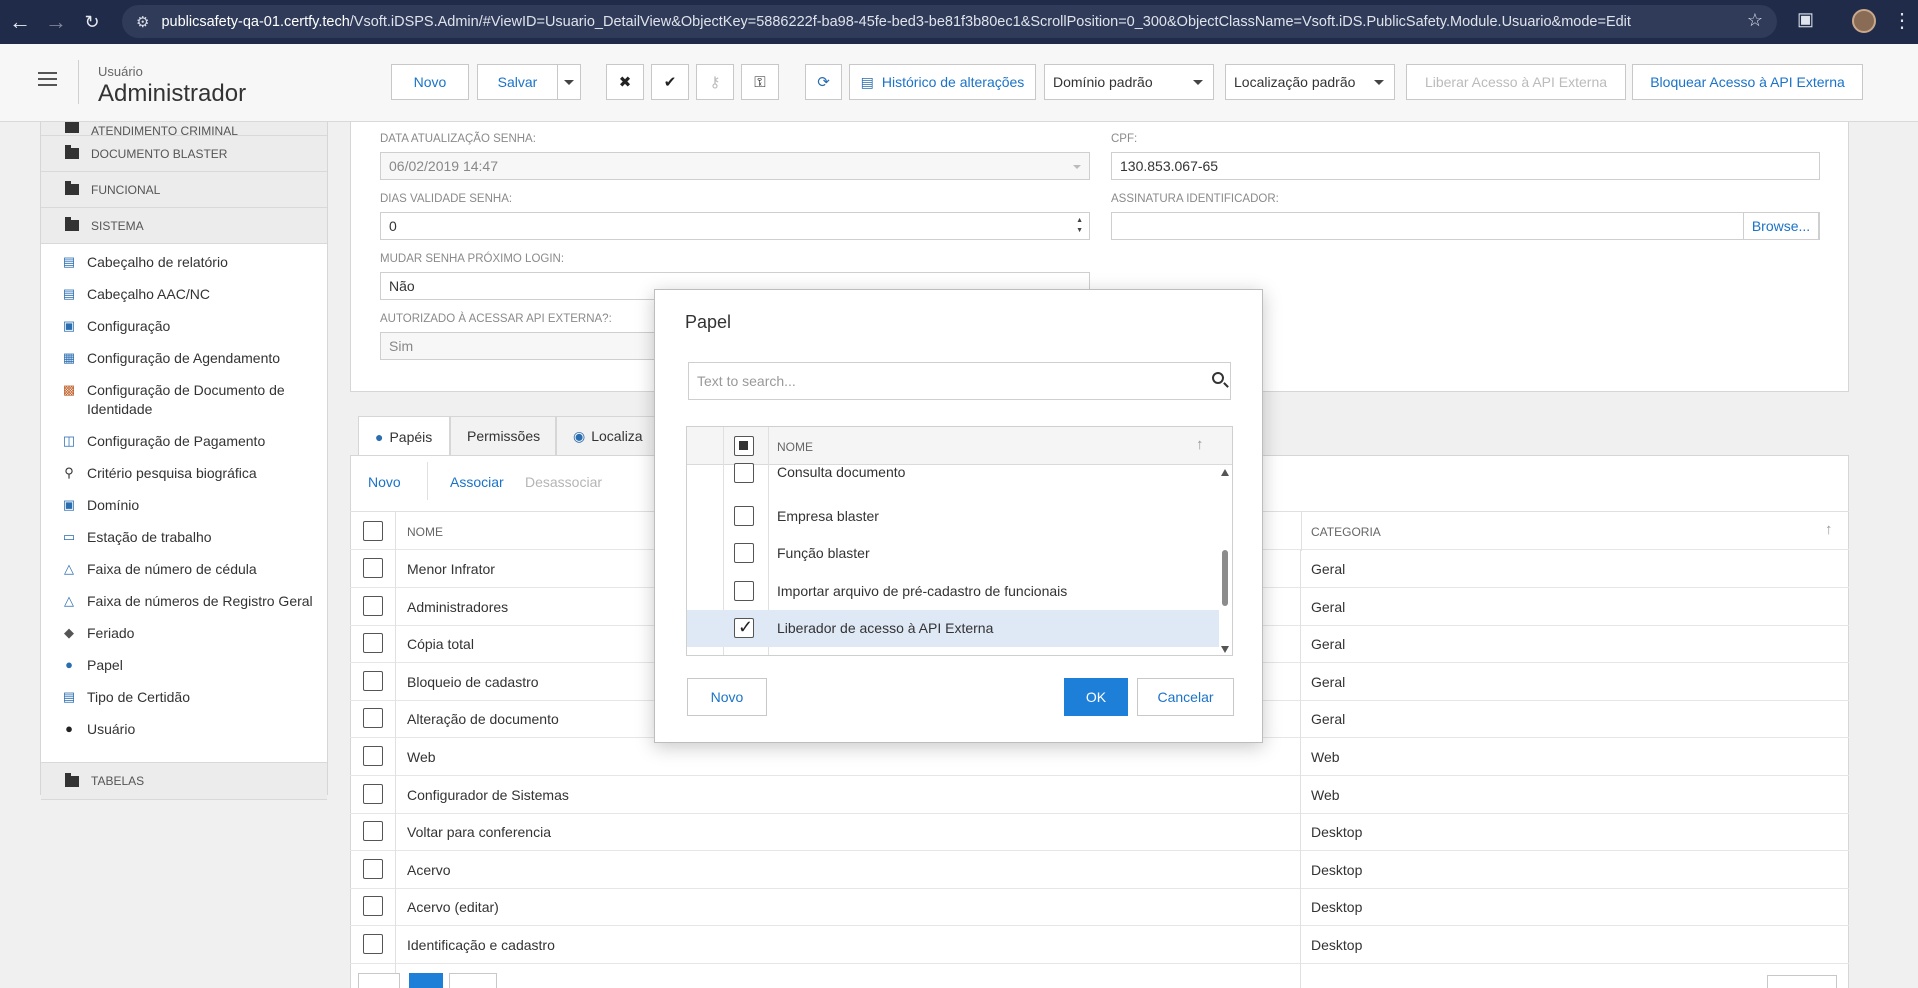 Image resolution: width=1918 pixels, height=988 pixels. Describe the element at coordinates (1747, 82) in the screenshot. I see `block-api-access-button: Bloquear Acesso à API Externa` at that location.